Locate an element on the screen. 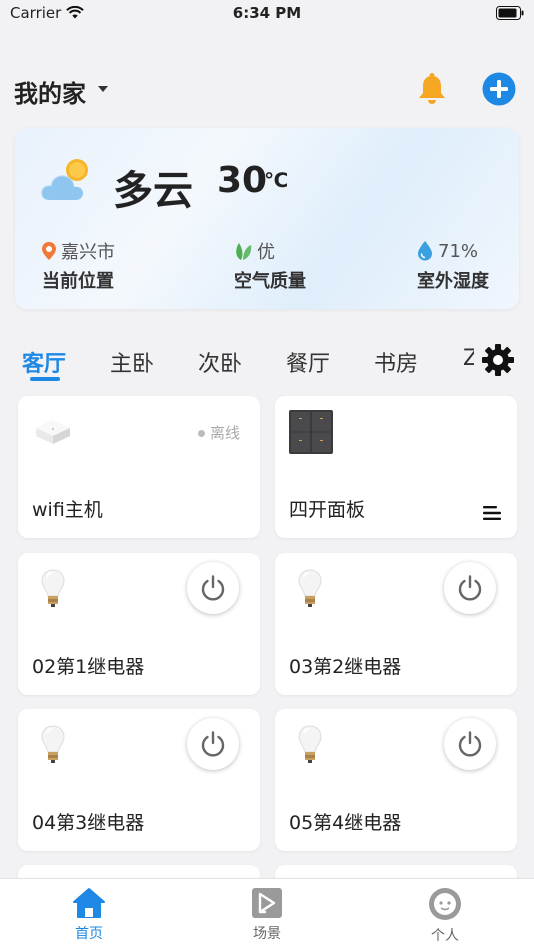 The image size is (534, 950). device-name: 四开面板 is located at coordinates (327, 510).